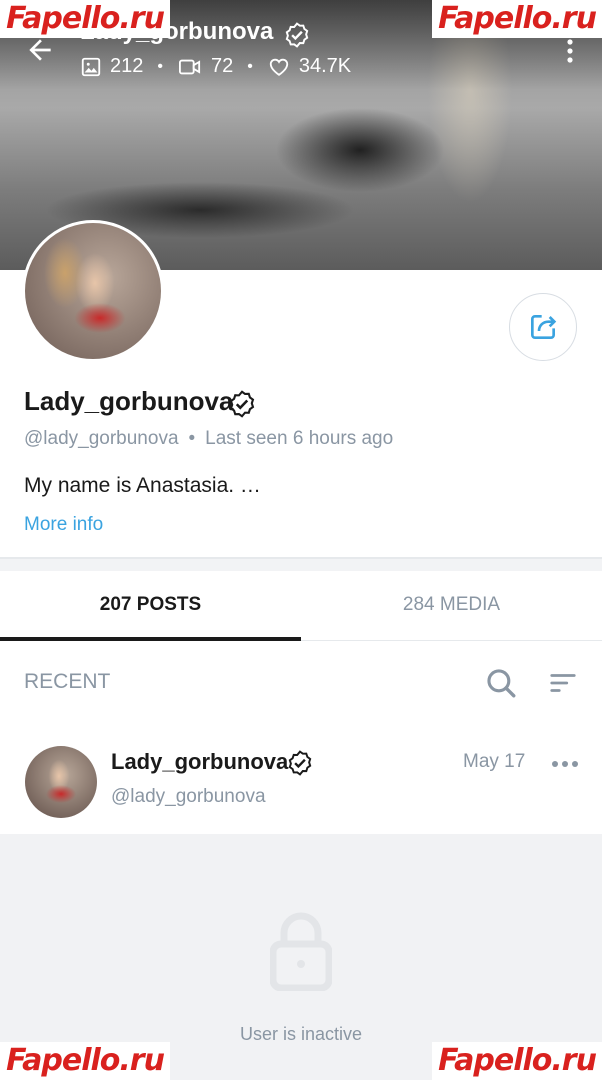  What do you see at coordinates (279, 67) in the screenshot?
I see `heart-icon` at bounding box center [279, 67].